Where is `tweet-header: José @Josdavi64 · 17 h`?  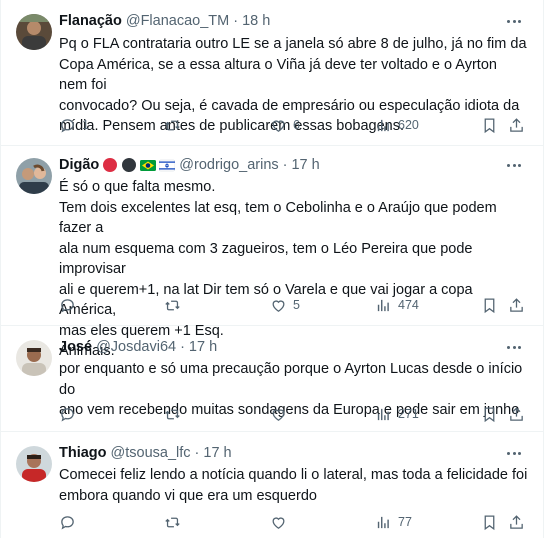 tweet-header: José @Josdavi64 · 17 h is located at coordinates (281, 347).